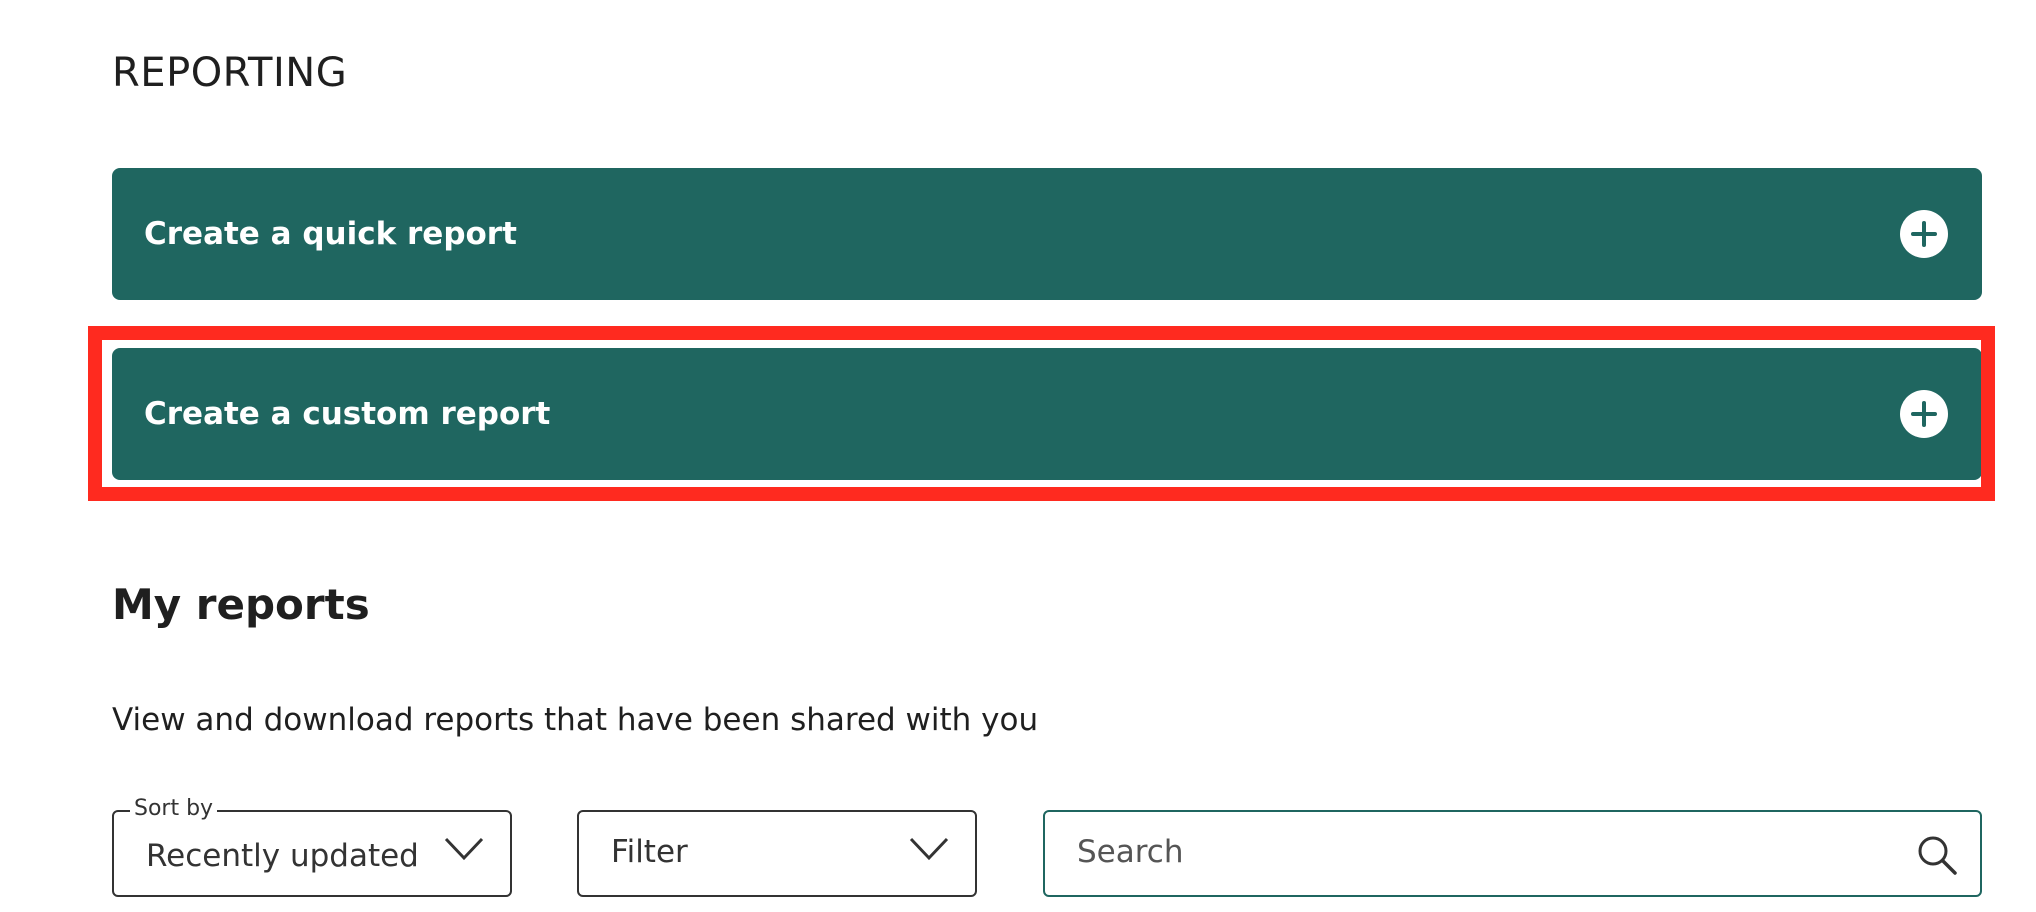  I want to click on search-icon, so click(1937, 855).